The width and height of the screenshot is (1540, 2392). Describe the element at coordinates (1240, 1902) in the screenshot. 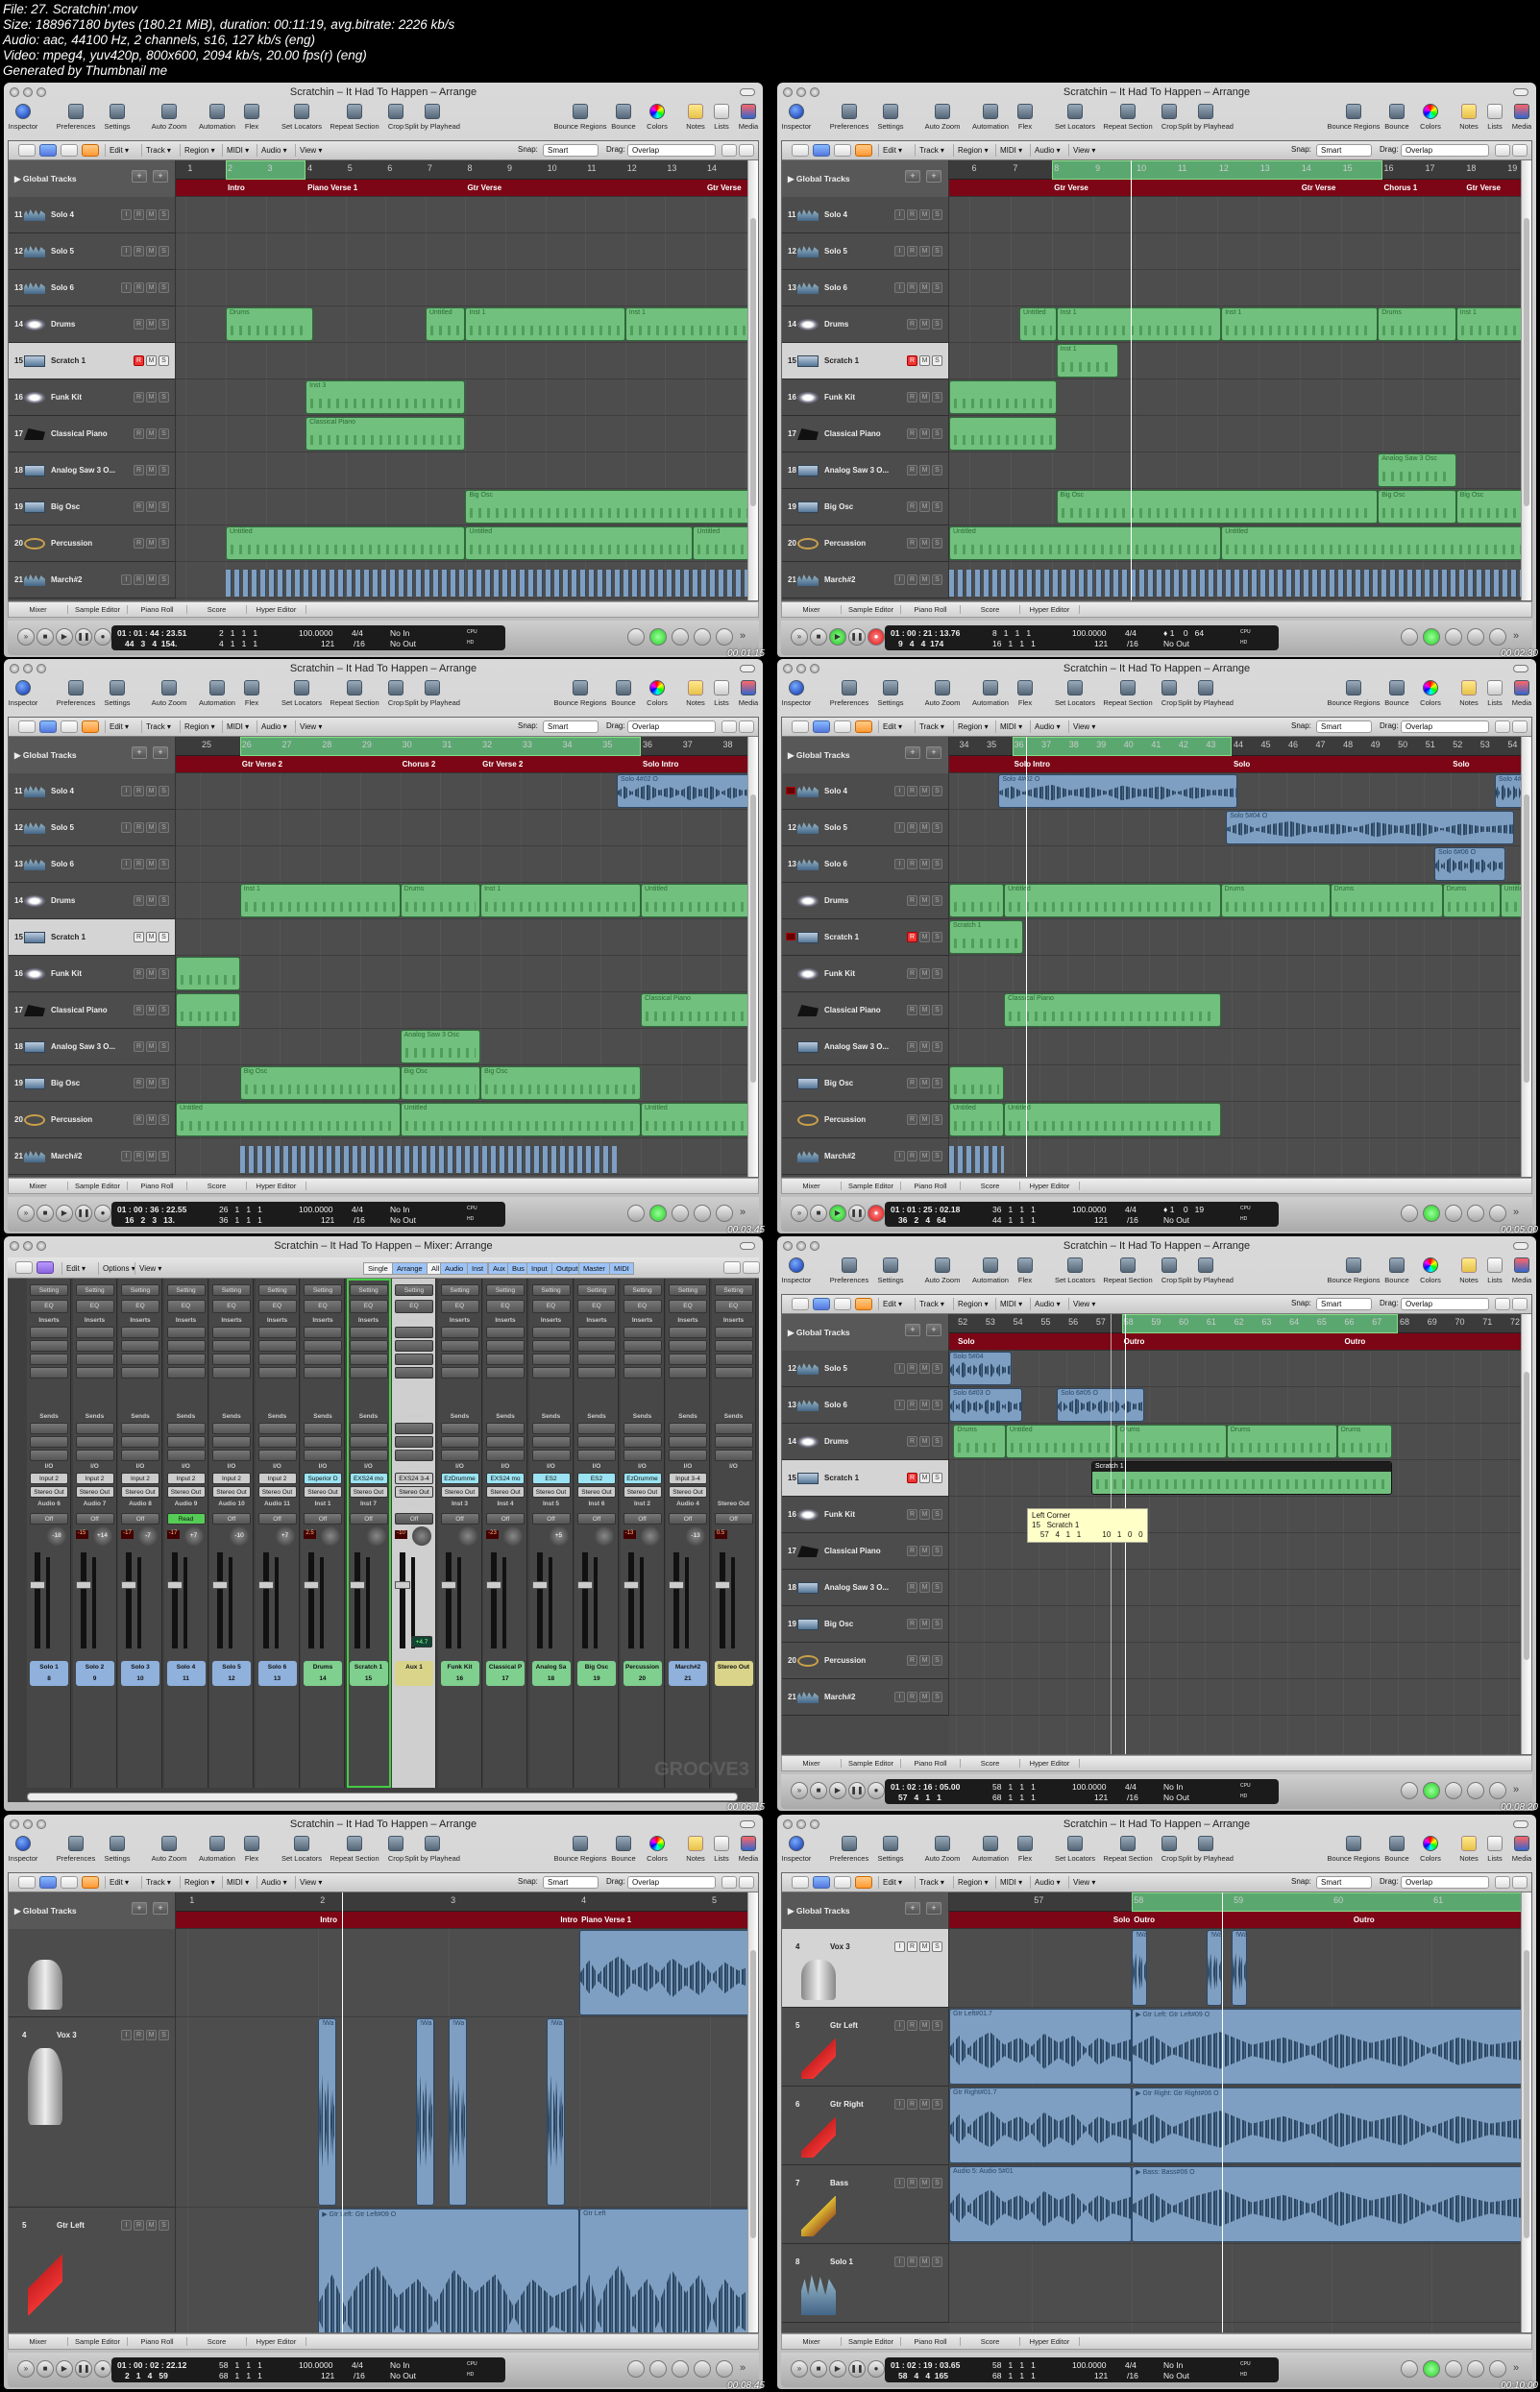

I see `bar-ruler: 57 58 59 60 61` at that location.